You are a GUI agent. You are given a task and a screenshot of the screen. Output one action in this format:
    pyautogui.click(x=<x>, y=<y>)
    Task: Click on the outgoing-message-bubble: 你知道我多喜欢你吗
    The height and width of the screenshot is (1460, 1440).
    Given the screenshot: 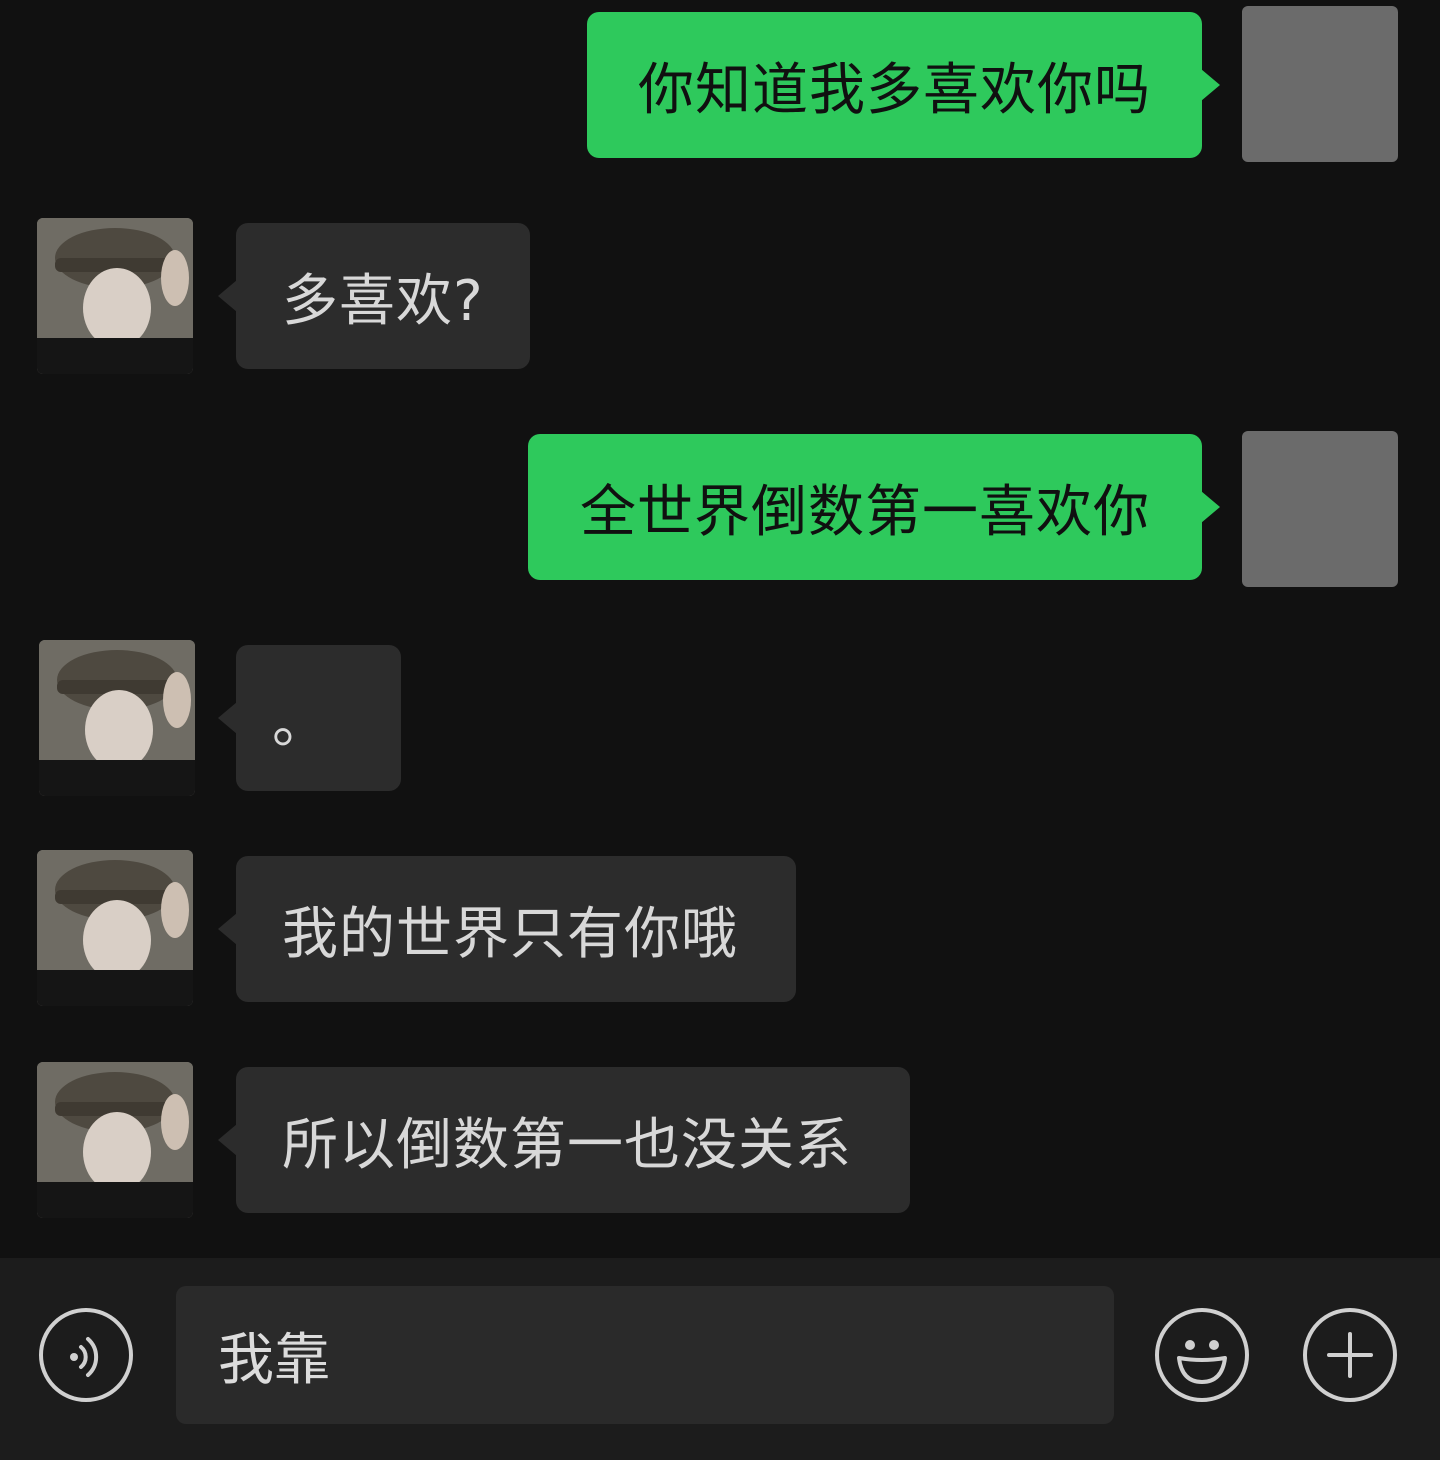 What is the action you would take?
    pyautogui.click(x=903, y=85)
    